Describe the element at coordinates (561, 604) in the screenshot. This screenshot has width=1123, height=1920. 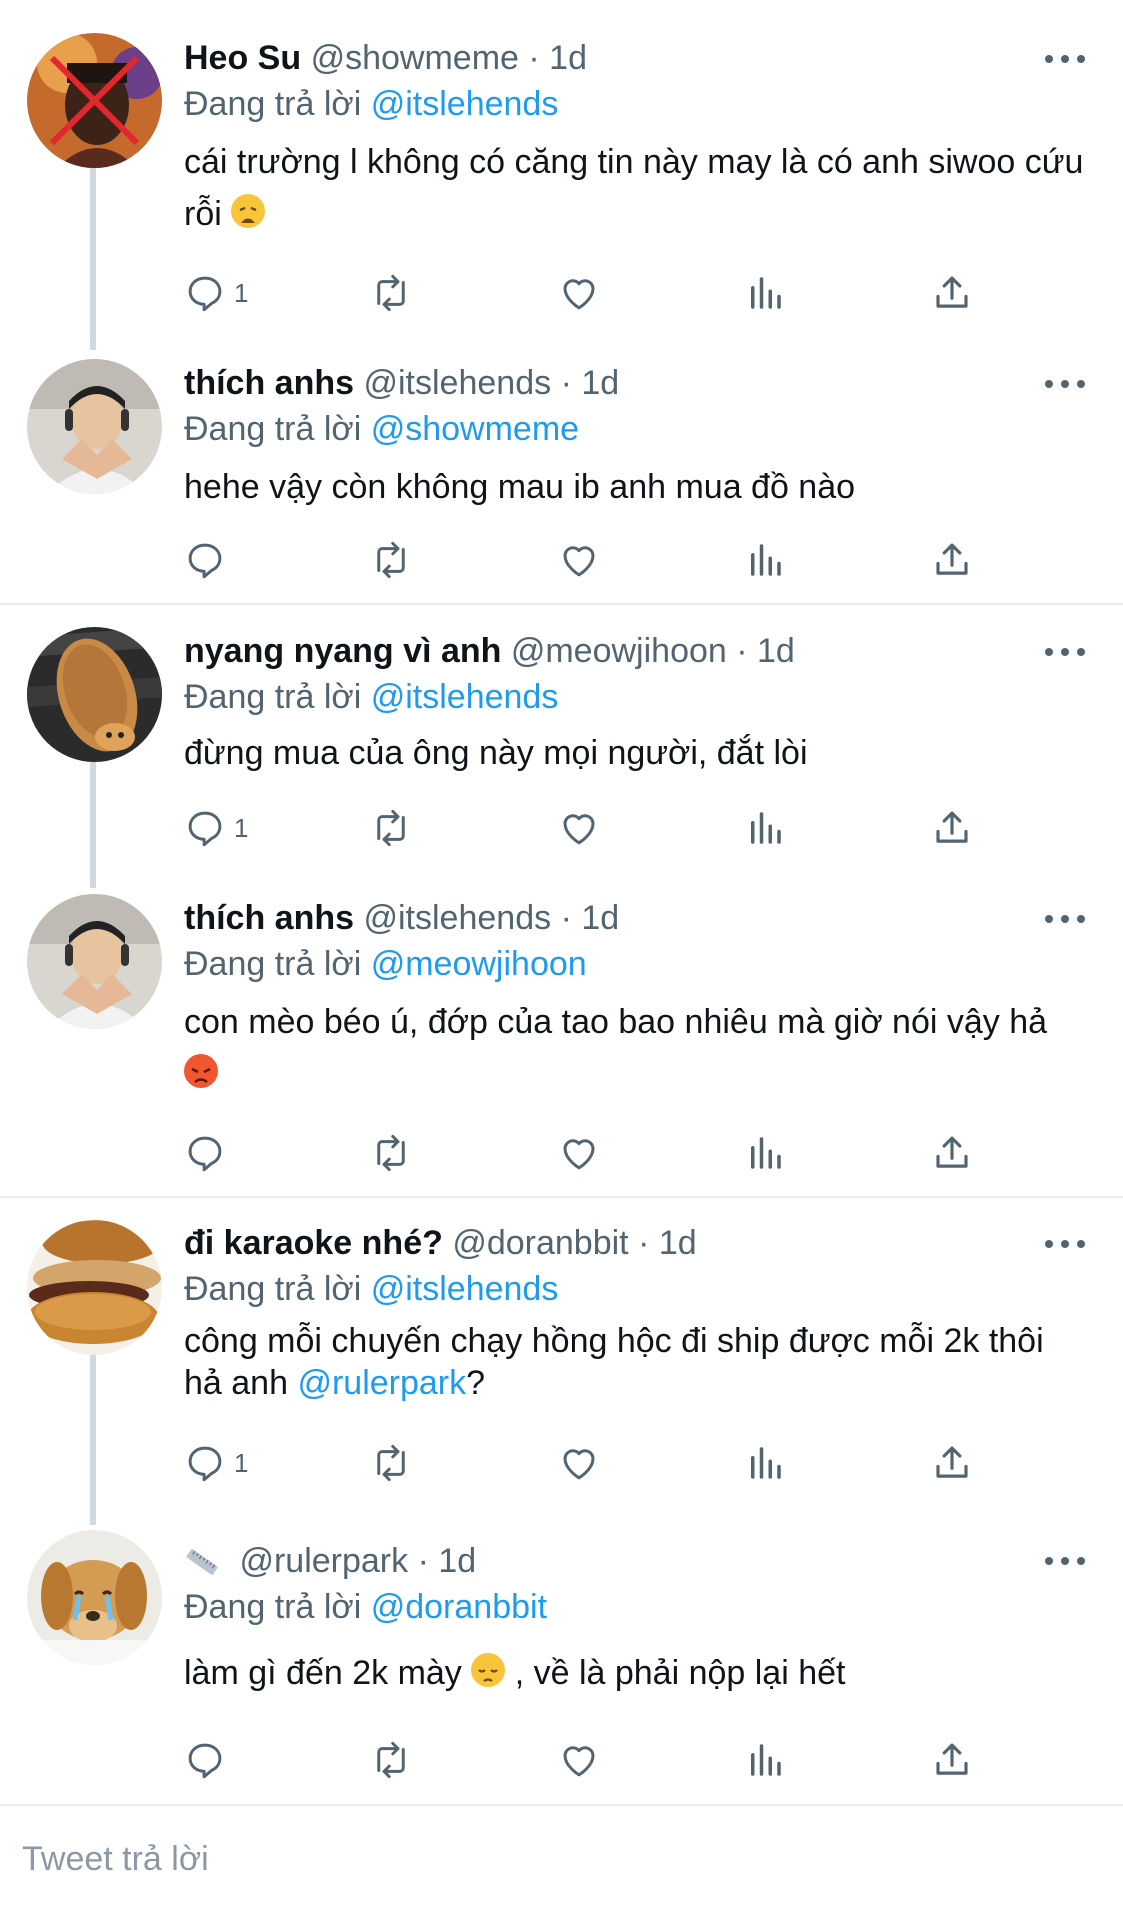
I see `divider` at that location.